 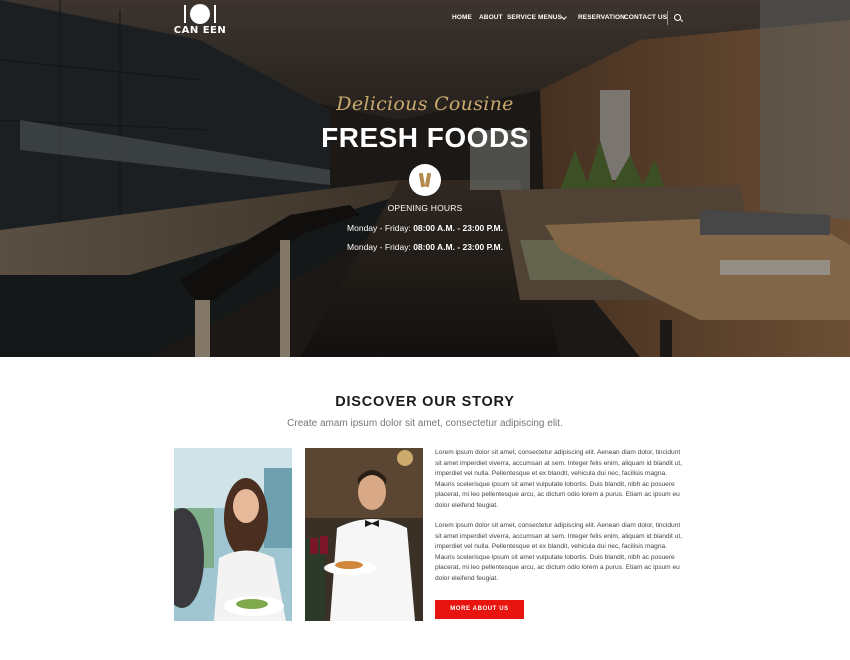 I want to click on opening-hours-title: OPENING HOURS, so click(x=425, y=208).